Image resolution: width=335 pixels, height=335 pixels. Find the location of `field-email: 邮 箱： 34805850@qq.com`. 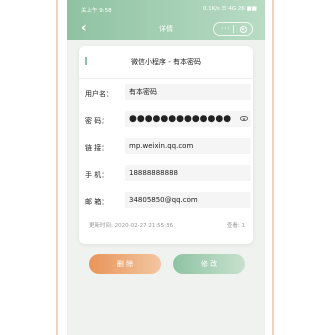

field-email: 邮 箱： 34805850@qq.com is located at coordinates (168, 201).